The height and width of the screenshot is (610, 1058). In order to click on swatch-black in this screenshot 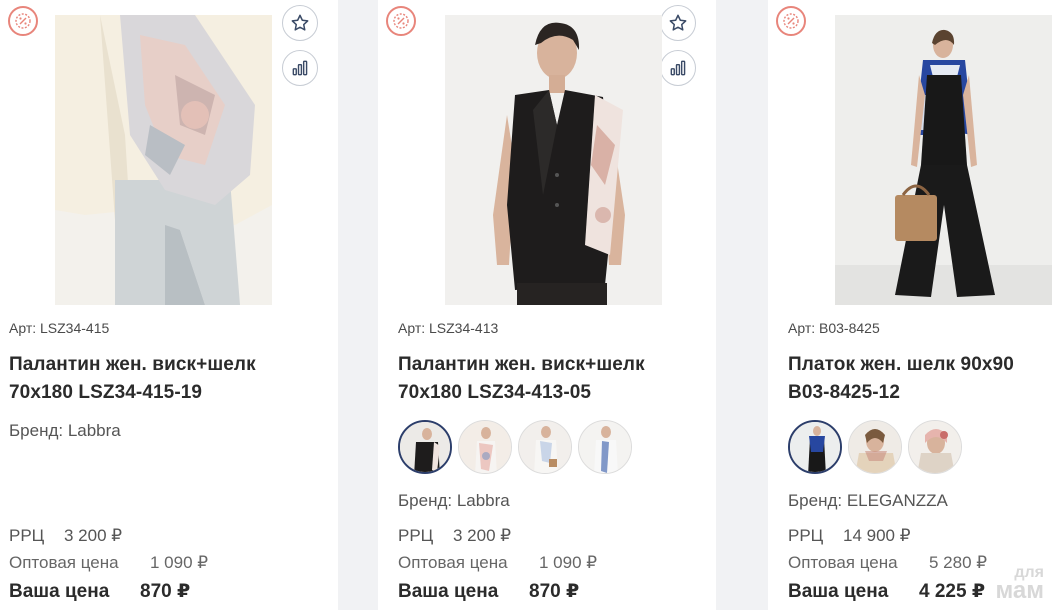, I will do `click(425, 447)`.